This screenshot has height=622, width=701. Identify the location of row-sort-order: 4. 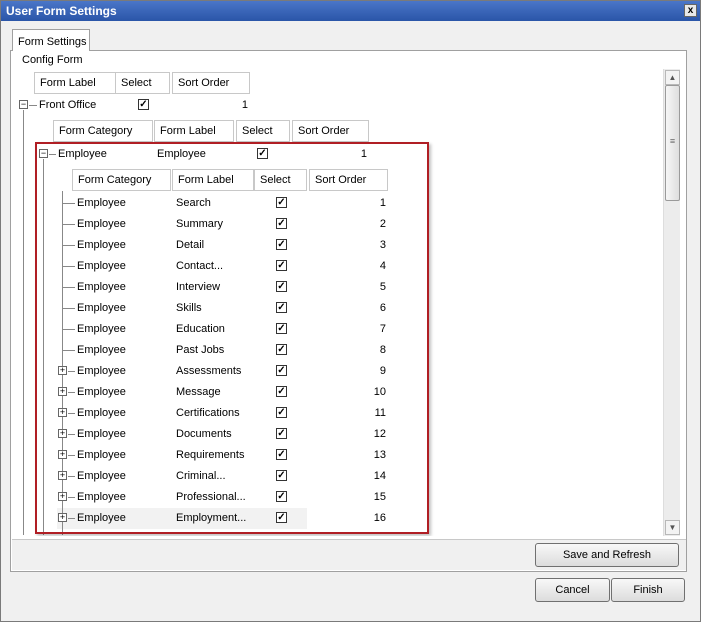
(353, 266).